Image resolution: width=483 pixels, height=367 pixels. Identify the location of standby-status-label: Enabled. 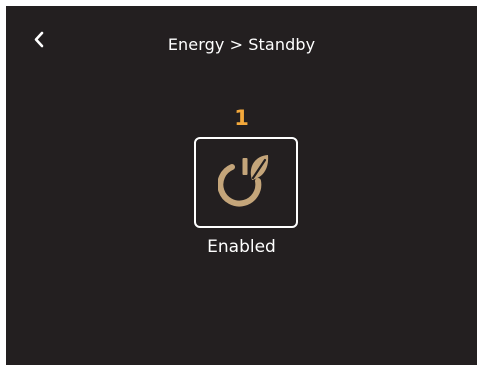
(241, 247).